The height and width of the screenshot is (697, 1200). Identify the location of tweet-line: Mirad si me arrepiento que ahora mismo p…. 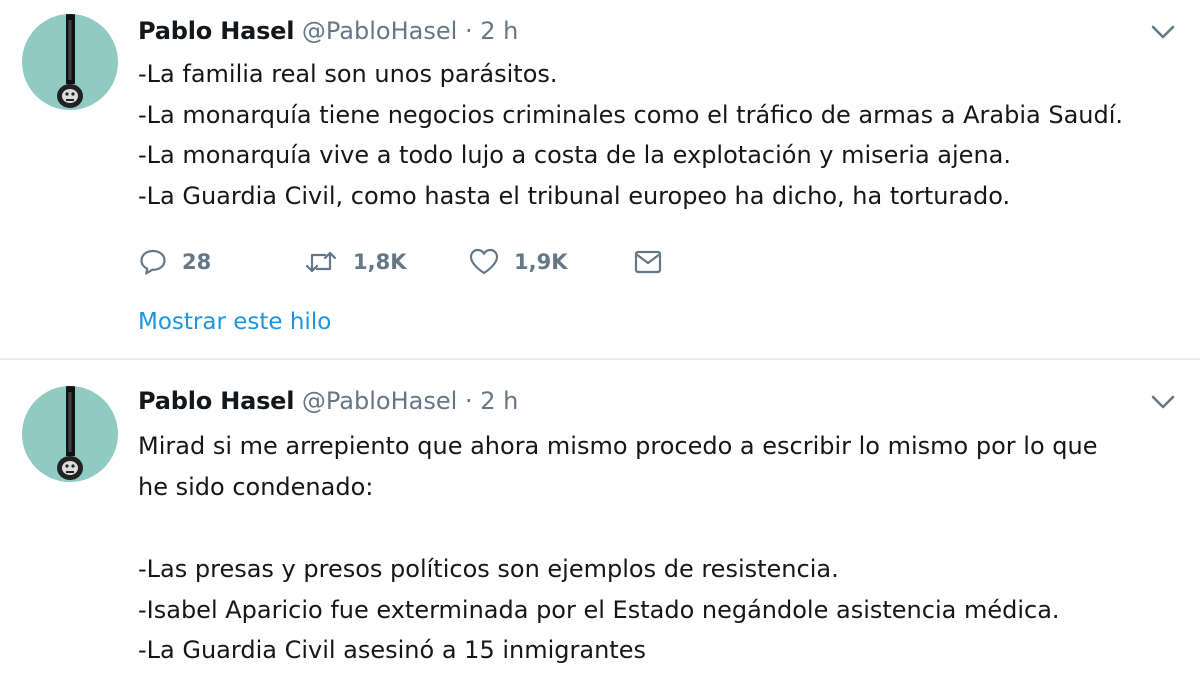
(618, 446).